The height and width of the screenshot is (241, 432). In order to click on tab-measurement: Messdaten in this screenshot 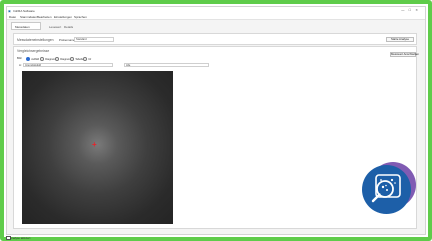, I will do `click(26, 26)`.